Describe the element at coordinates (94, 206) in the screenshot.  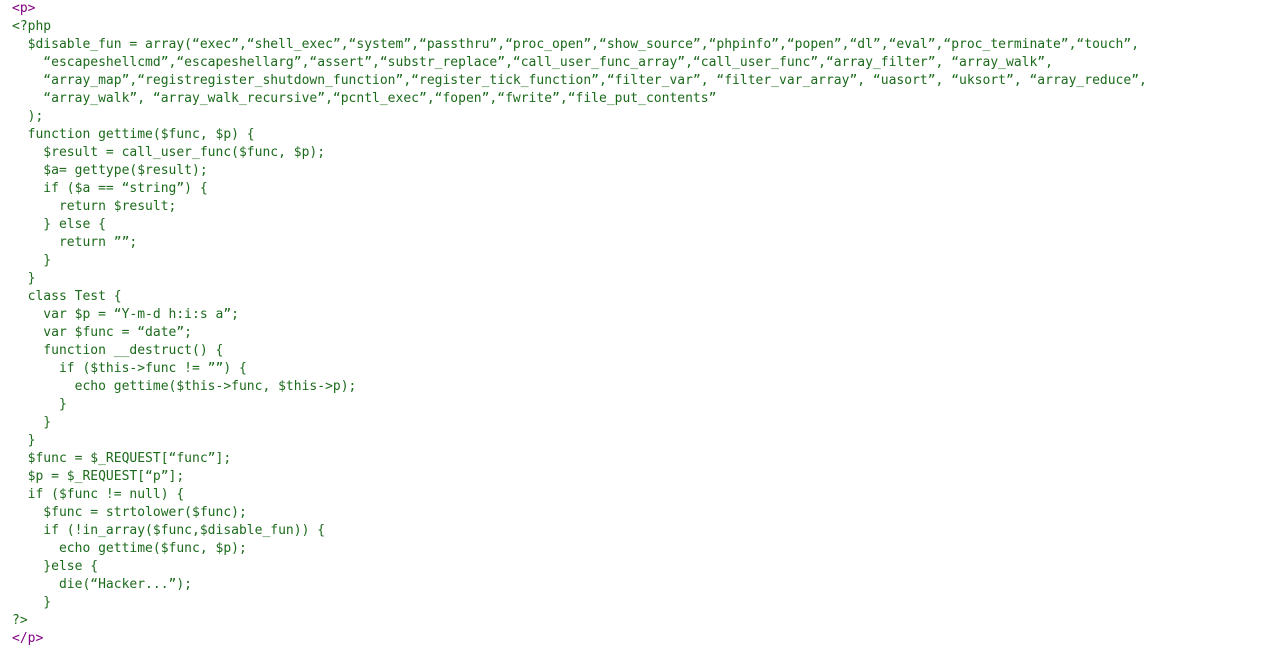
I see `code-line: return $result;` at that location.